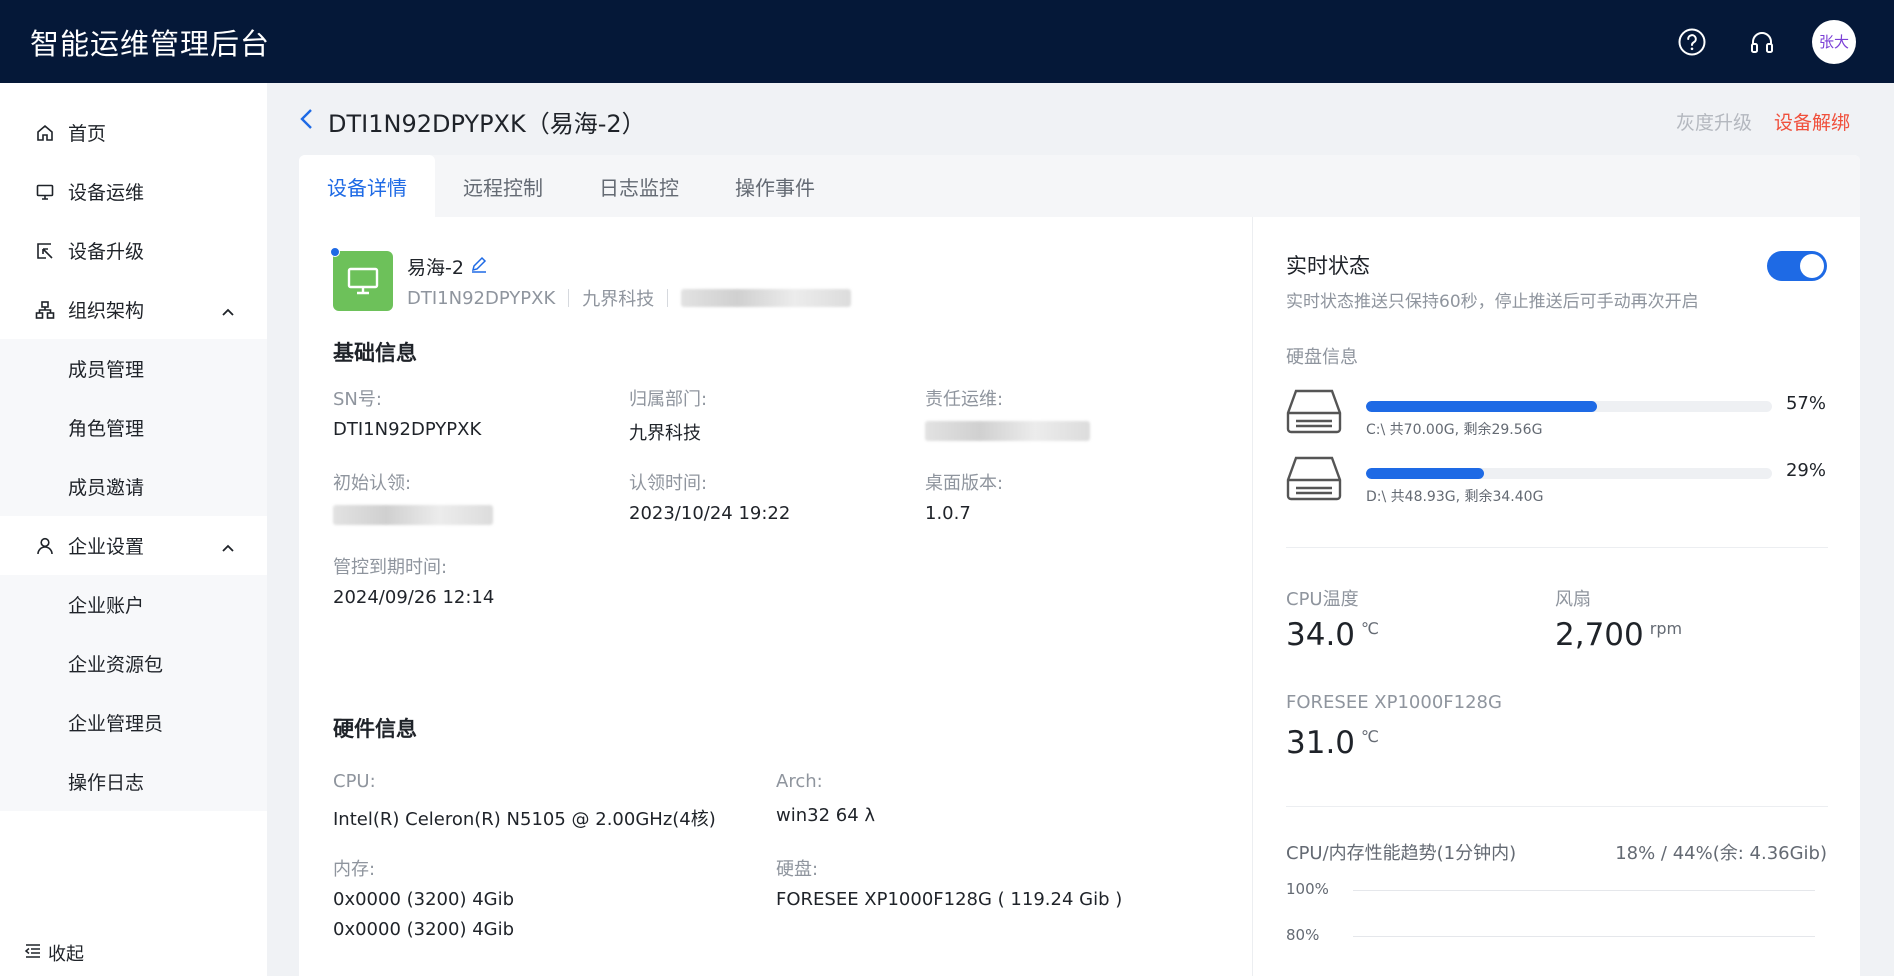 The height and width of the screenshot is (976, 1894). I want to click on sn-label: SN号:, so click(357, 399).